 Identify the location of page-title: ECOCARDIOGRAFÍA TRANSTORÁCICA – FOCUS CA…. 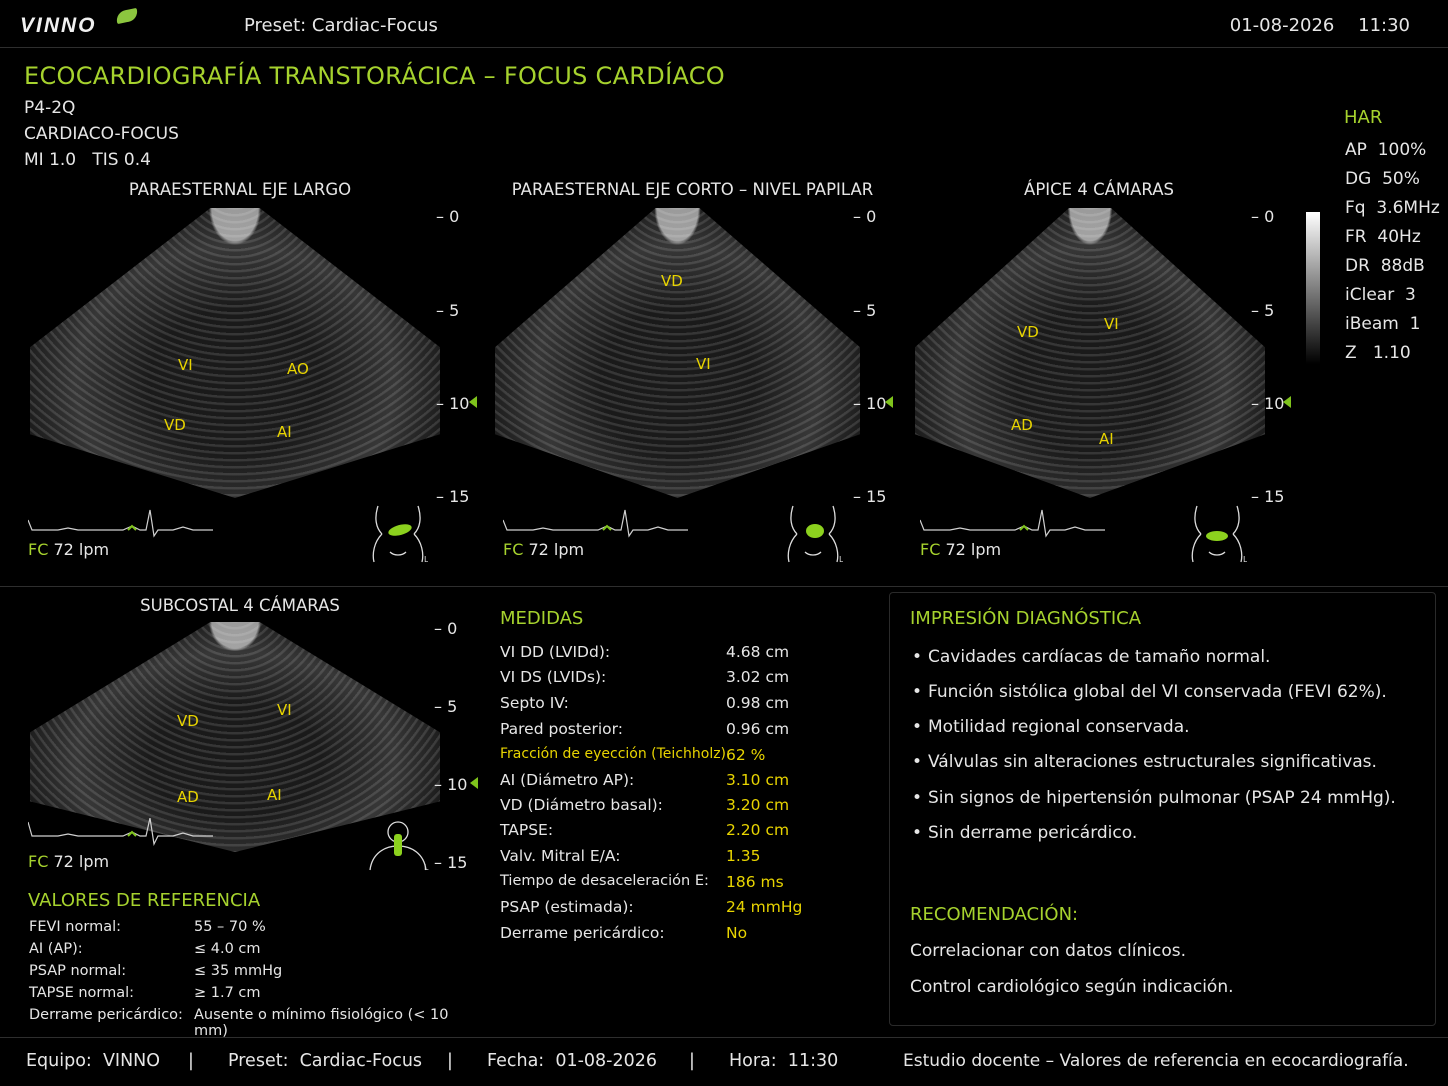
(374, 76).